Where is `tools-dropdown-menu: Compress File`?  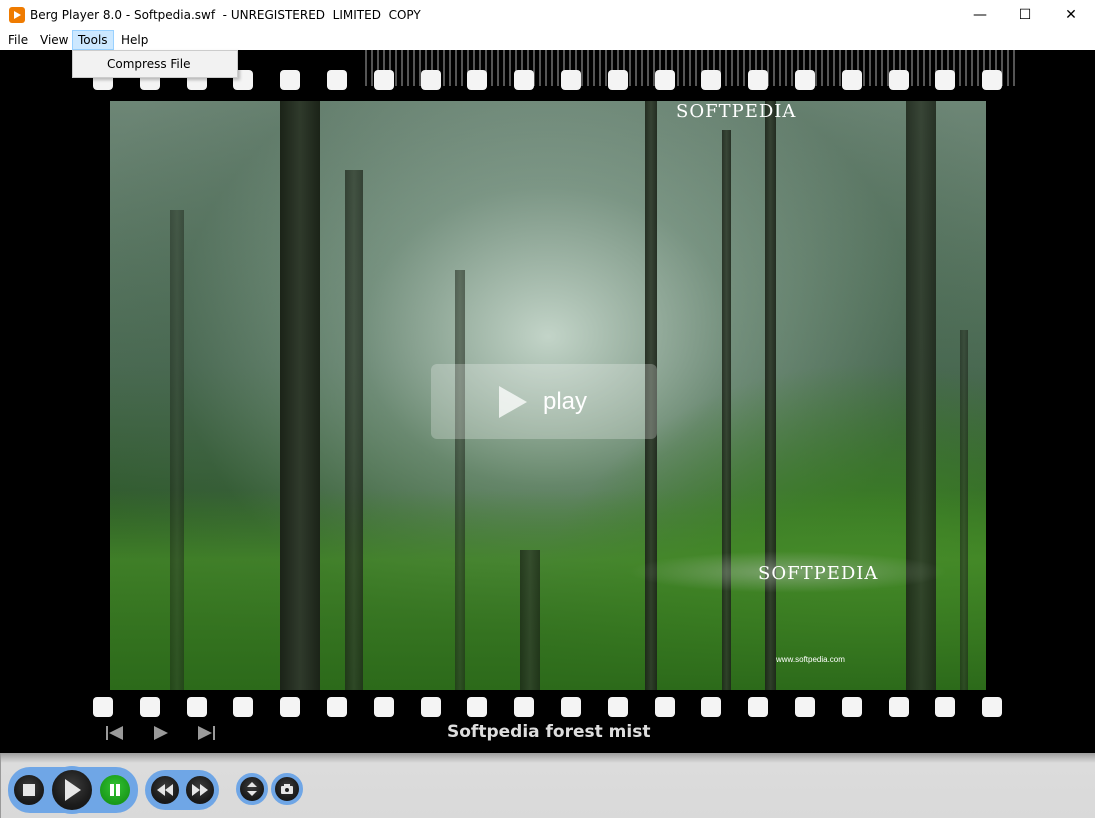 tools-dropdown-menu: Compress File is located at coordinates (155, 64).